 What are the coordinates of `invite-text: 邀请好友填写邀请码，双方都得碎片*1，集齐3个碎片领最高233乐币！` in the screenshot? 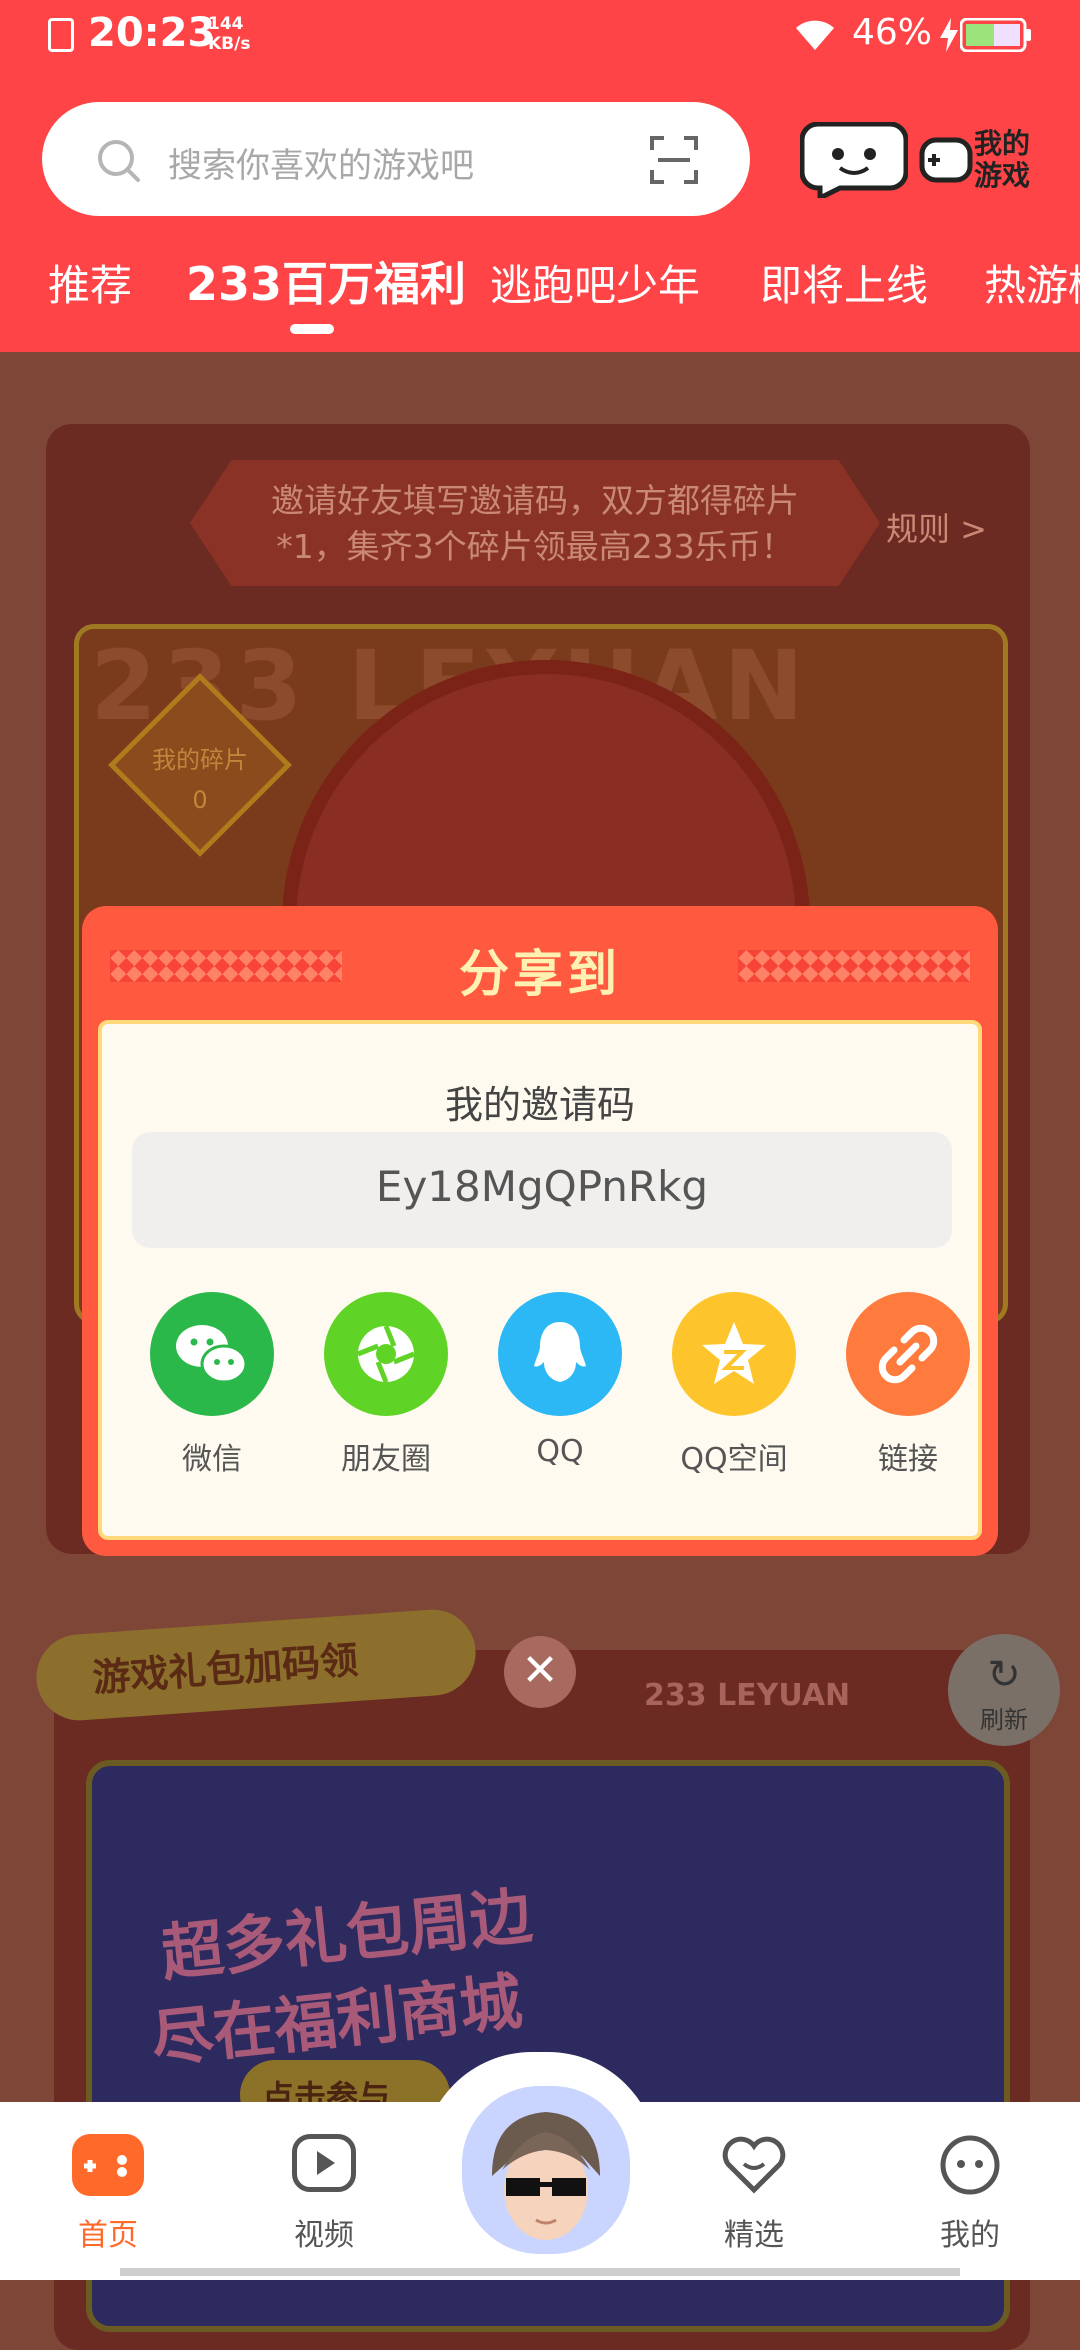 It's located at (535, 523).